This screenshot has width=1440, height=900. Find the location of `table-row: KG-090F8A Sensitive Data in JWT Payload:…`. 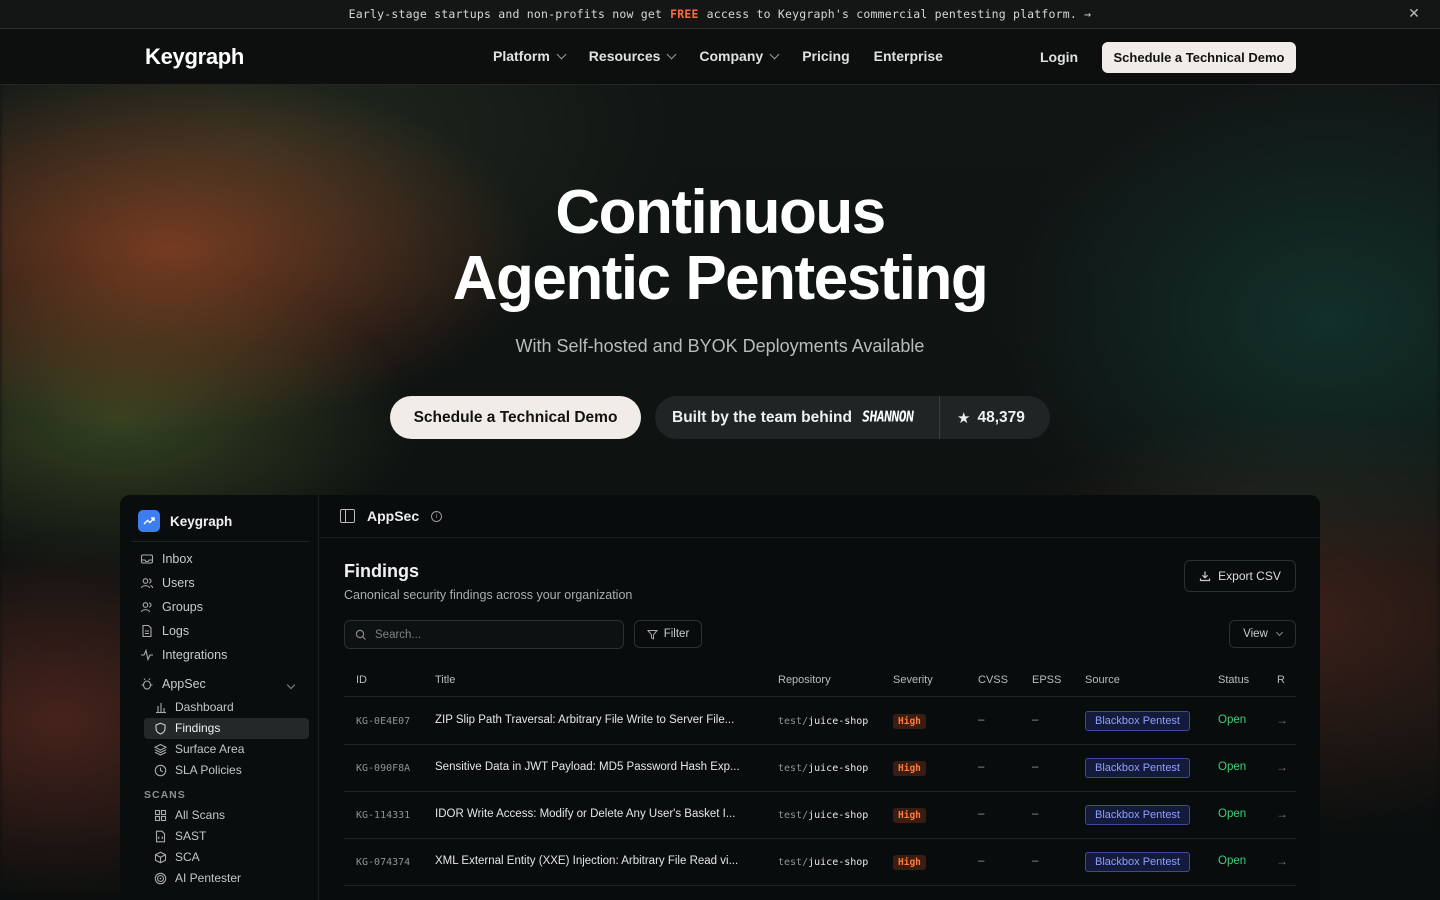

table-row: KG-090F8A Sensitive Data in JWT Payload:… is located at coordinates (820, 768).